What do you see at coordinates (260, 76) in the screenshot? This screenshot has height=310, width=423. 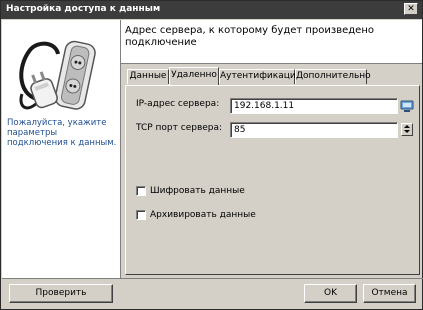 I see `tab-authentication: Аутентификация` at bounding box center [260, 76].